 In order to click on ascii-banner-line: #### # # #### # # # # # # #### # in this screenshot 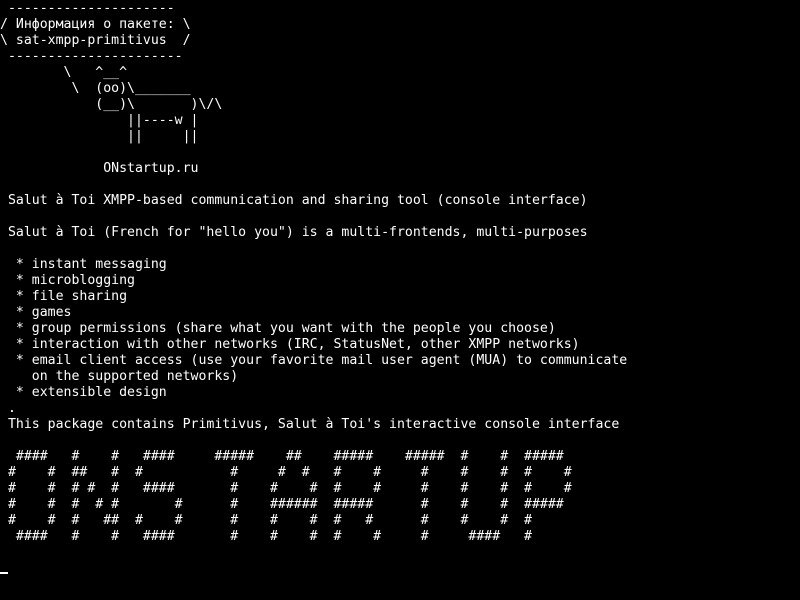, I will do `click(266, 536)`.